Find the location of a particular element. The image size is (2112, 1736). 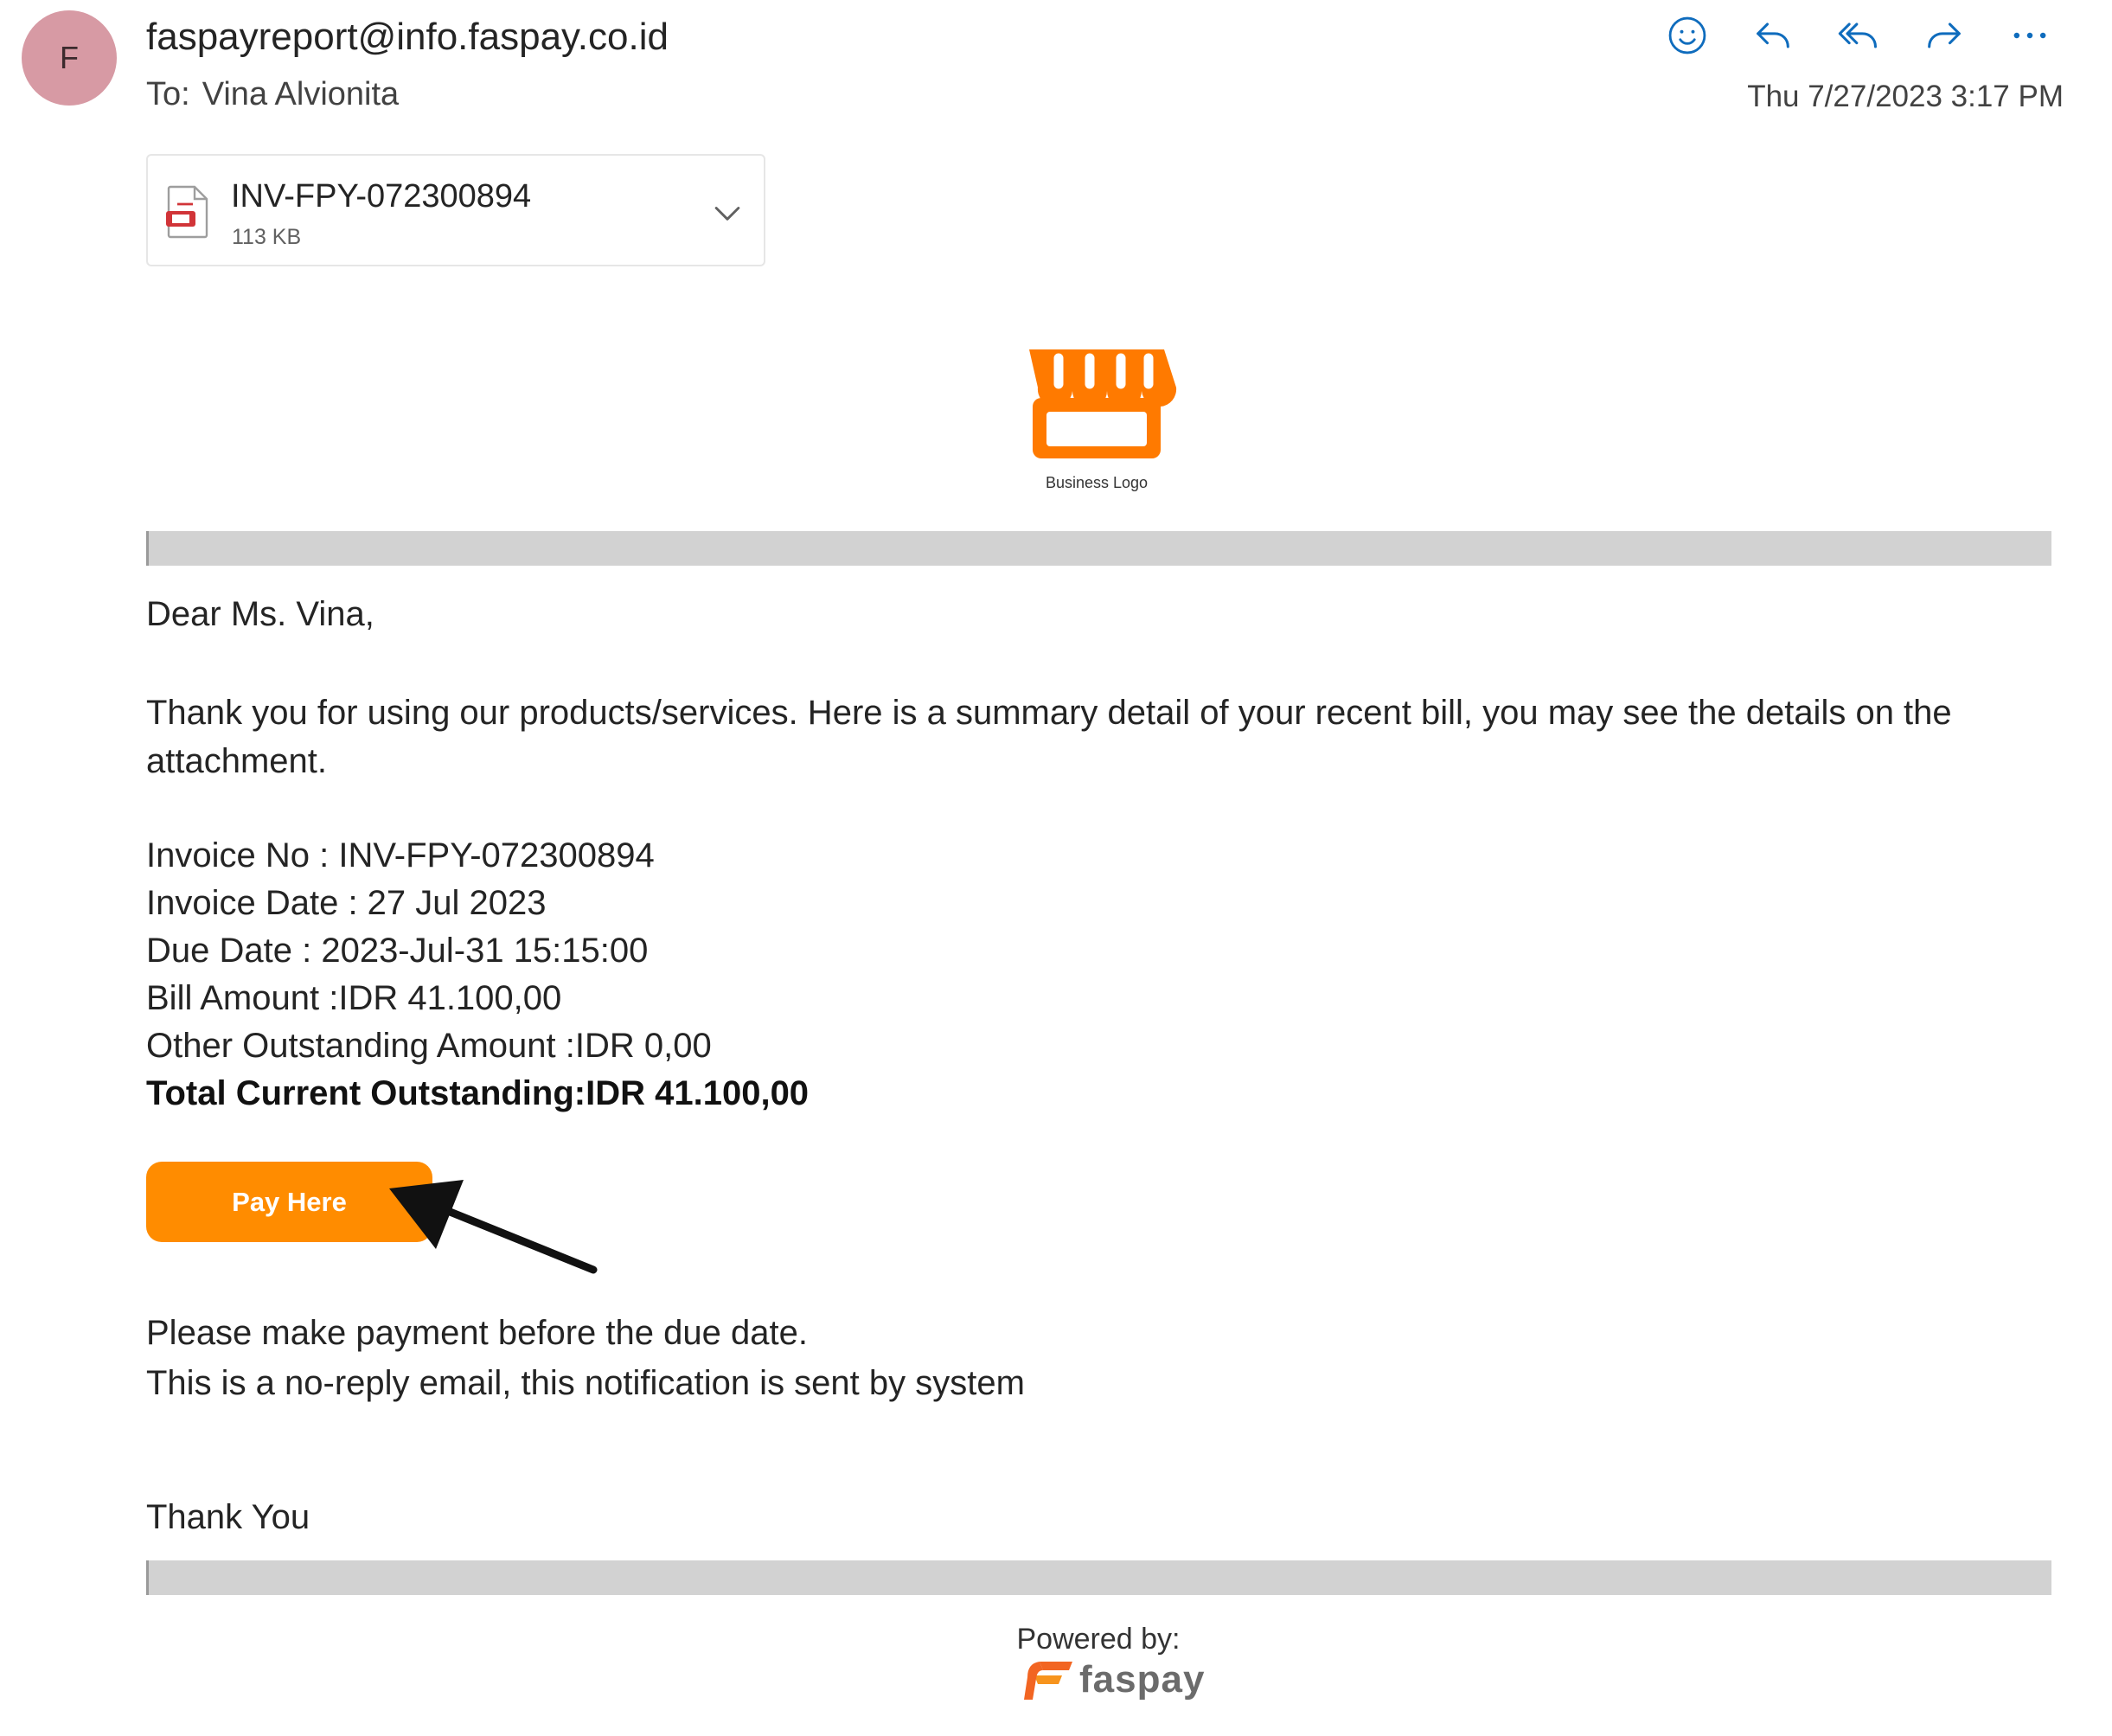

react-button is located at coordinates (1687, 35).